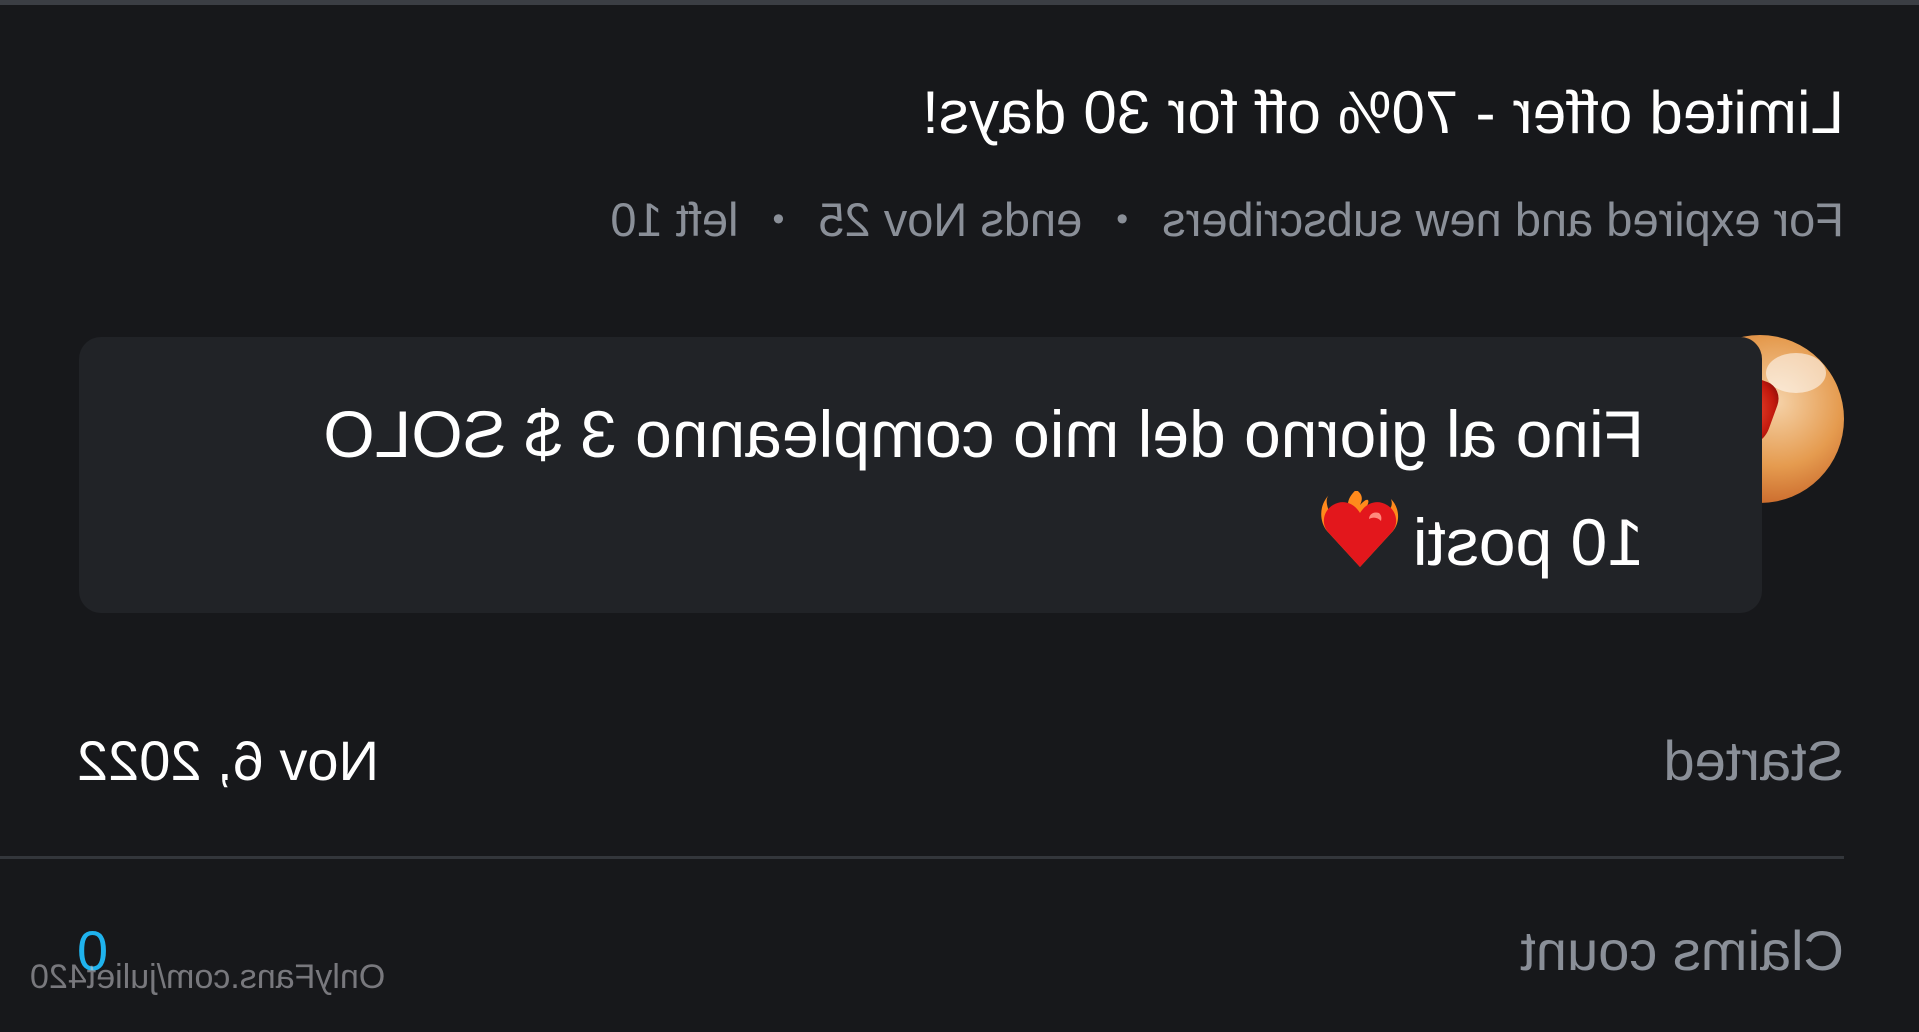 The image size is (1919, 1032). What do you see at coordinates (1382, 112) in the screenshot?
I see `offer-title: Limited offer - 70% off for 30 days!` at bounding box center [1382, 112].